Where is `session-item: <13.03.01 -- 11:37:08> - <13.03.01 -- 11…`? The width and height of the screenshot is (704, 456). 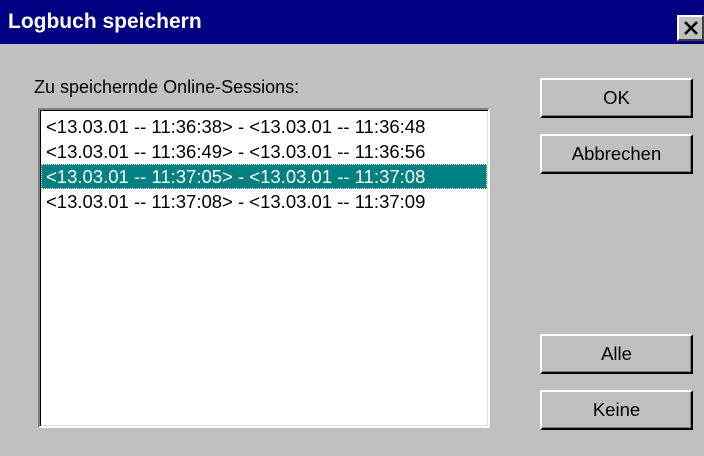 session-item: <13.03.01 -- 11:37:08> - <13.03.01 -- 11… is located at coordinates (264, 201).